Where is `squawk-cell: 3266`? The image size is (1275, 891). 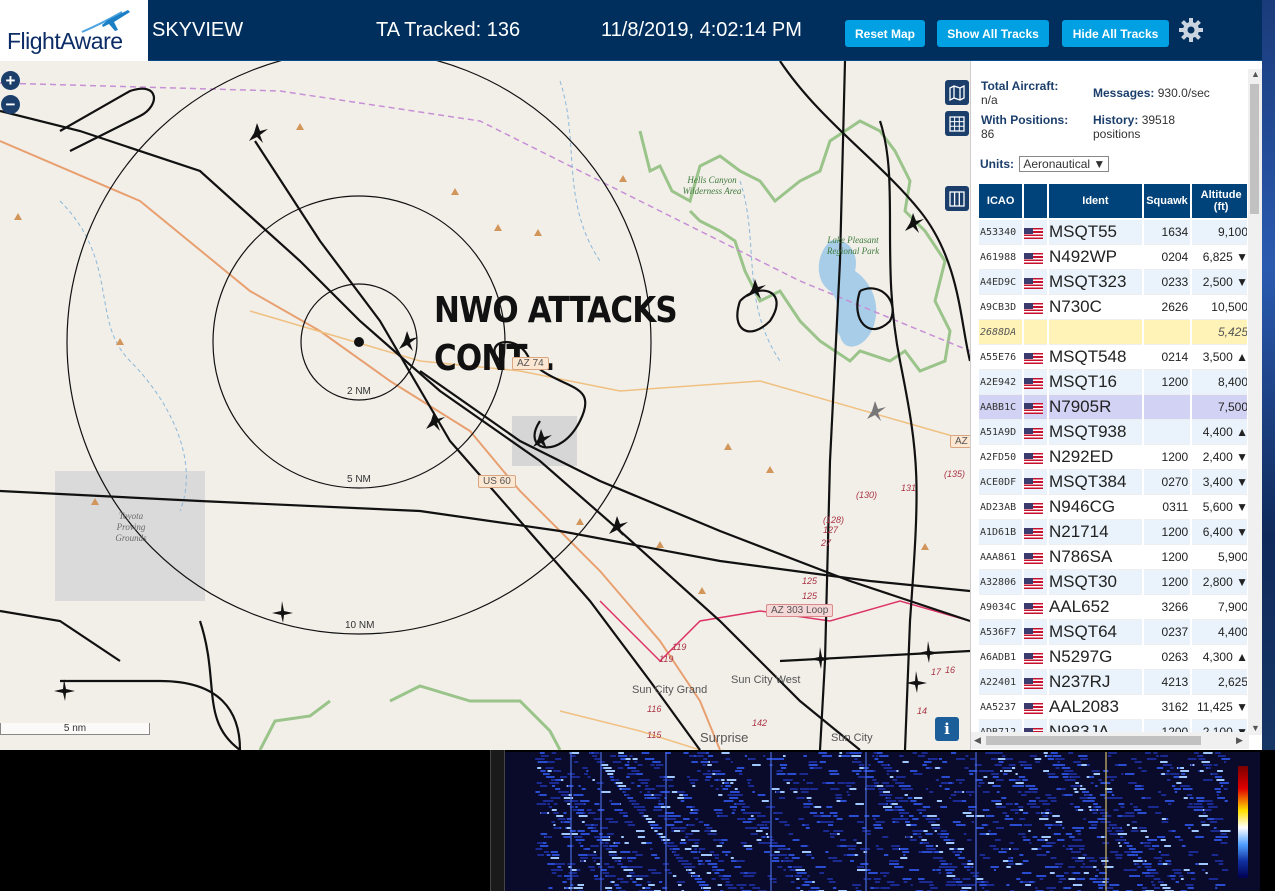 squawk-cell: 3266 is located at coordinates (1167, 607).